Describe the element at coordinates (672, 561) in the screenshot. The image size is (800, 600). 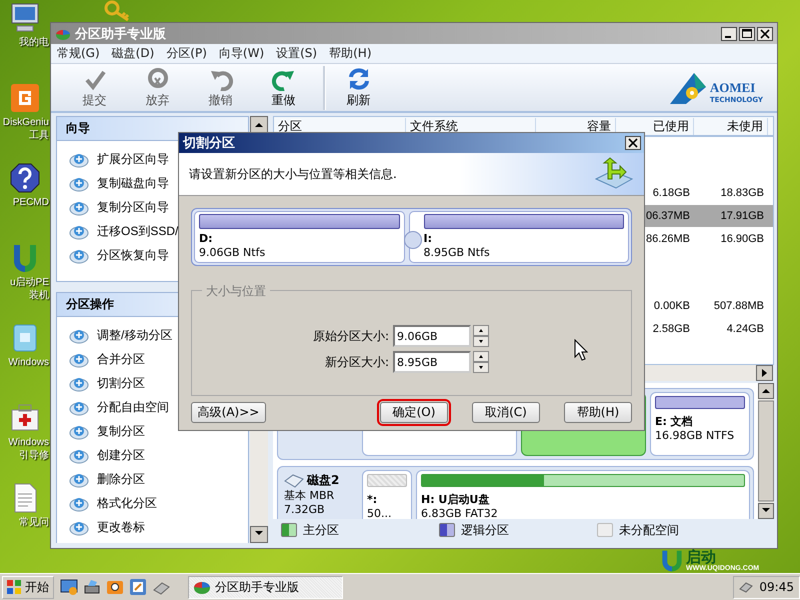
I see `u-shape-icon` at that location.